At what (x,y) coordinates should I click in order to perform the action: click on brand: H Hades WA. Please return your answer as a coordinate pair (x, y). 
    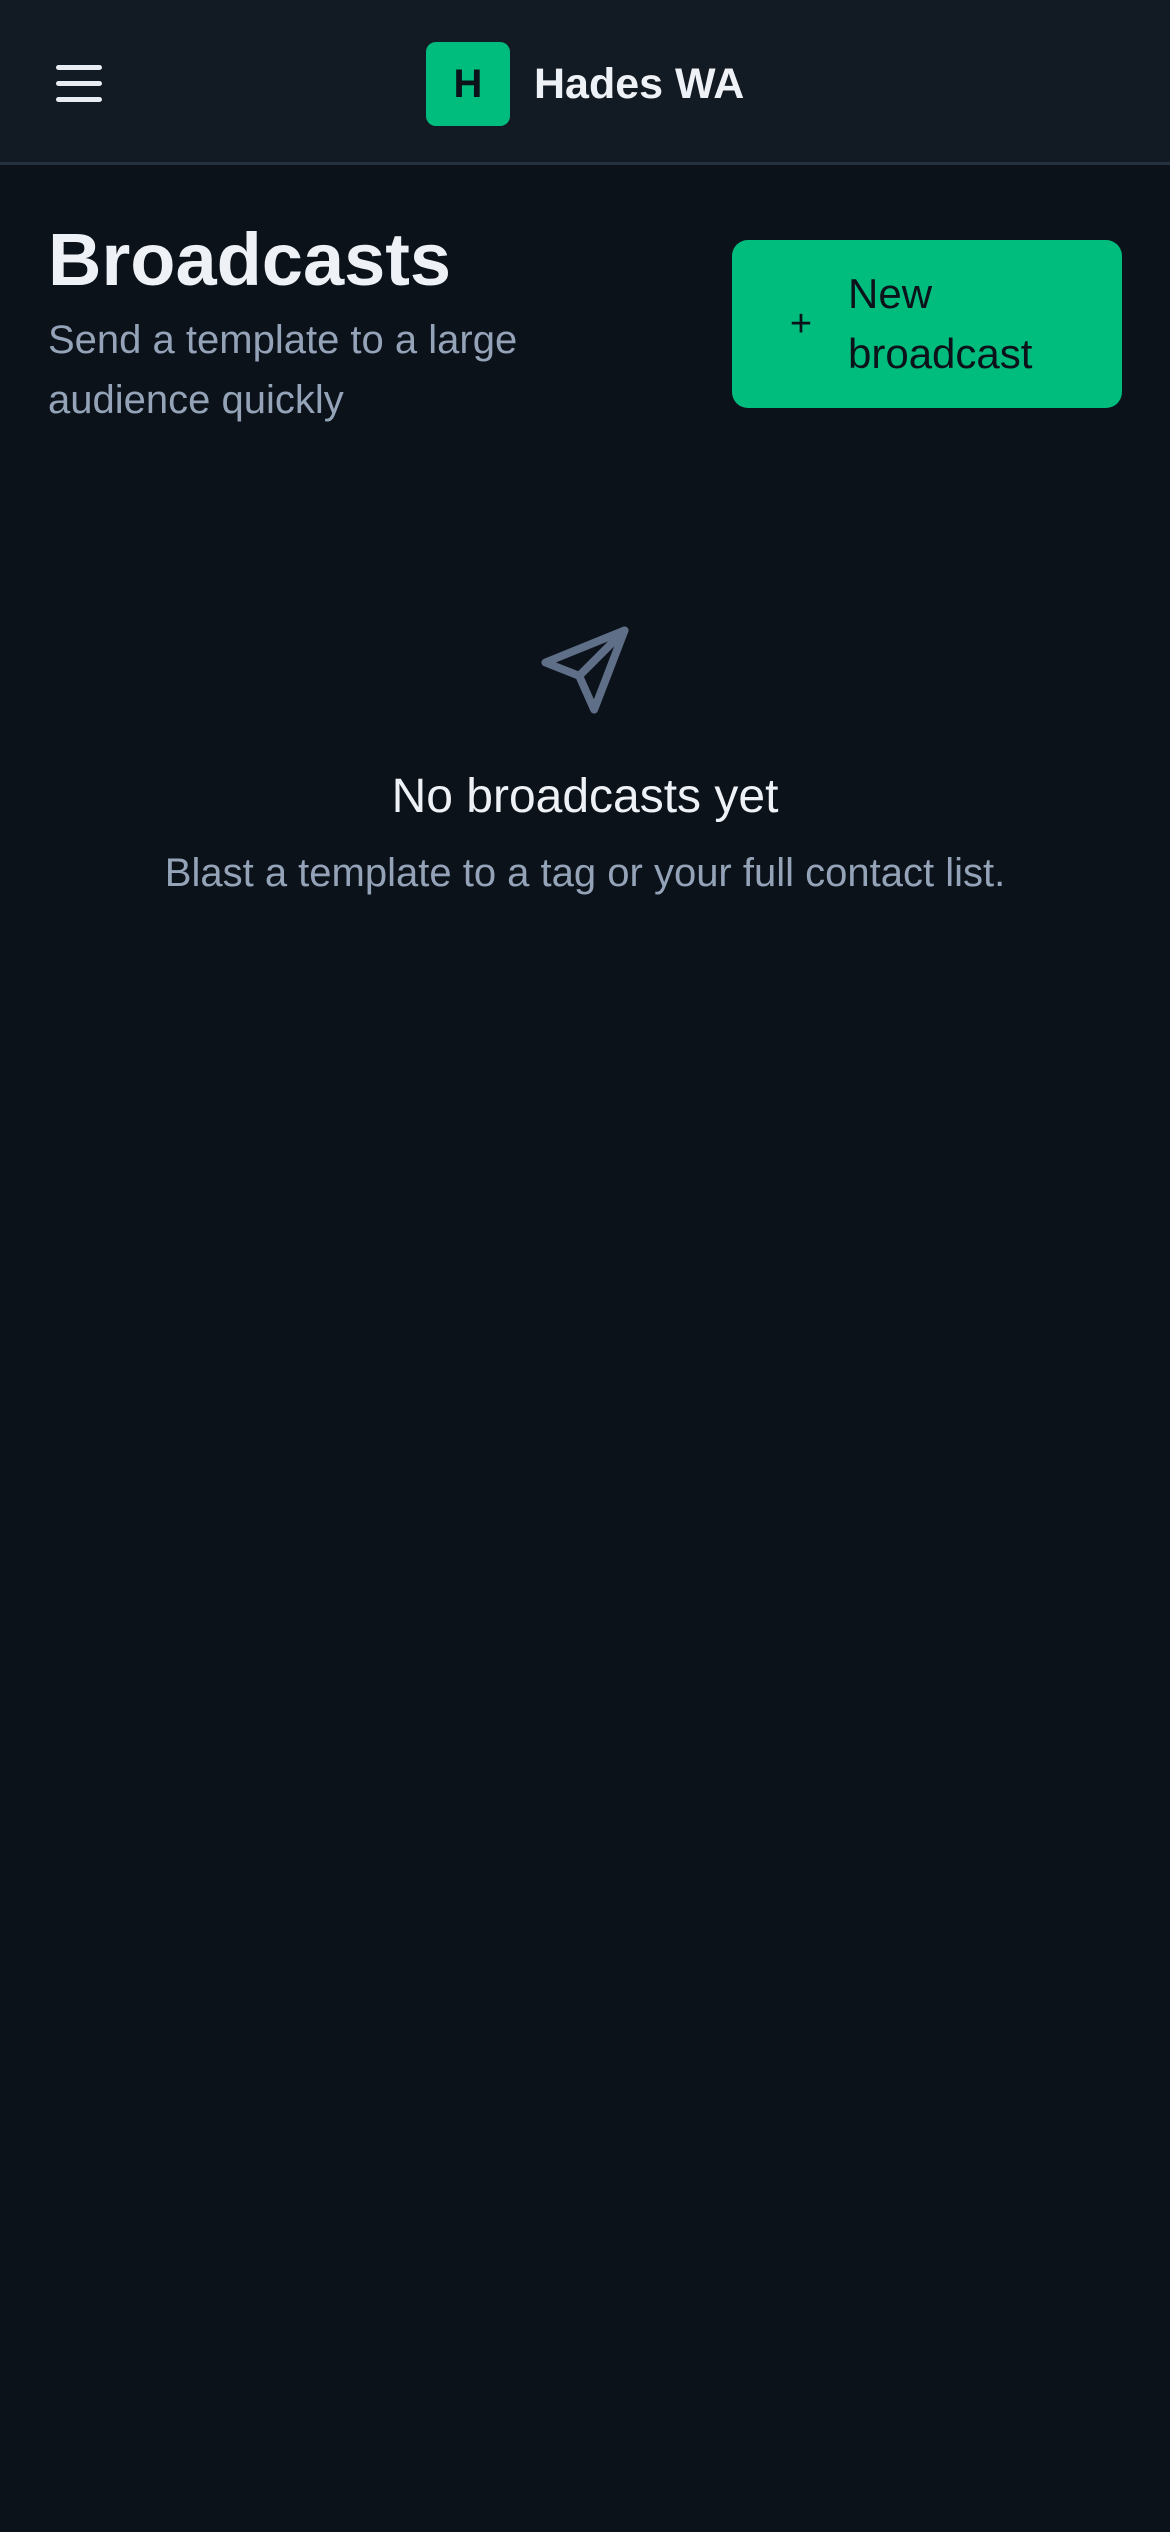
    Looking at the image, I should click on (585, 84).